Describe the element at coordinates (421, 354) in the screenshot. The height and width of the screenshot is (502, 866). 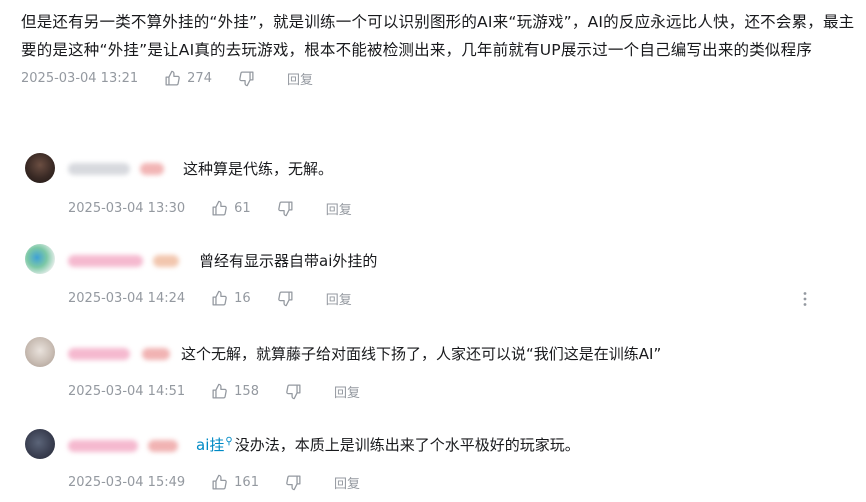
I see `reply-text: 这个无解，就算藤子给对面线下扬了，人家还可以说“我们这是在训练AI”` at that location.